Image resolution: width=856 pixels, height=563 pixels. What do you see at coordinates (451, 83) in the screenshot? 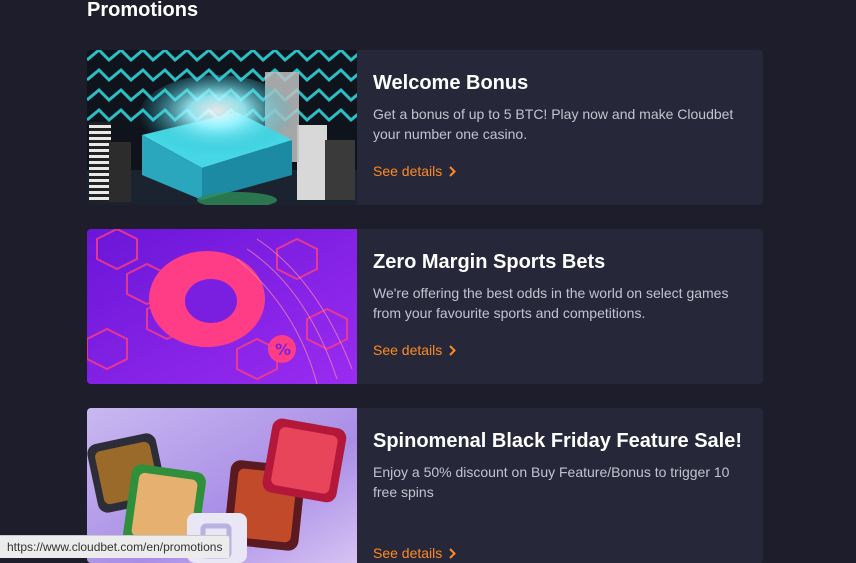
I see `promotion-title: Welcome Bonus` at bounding box center [451, 83].